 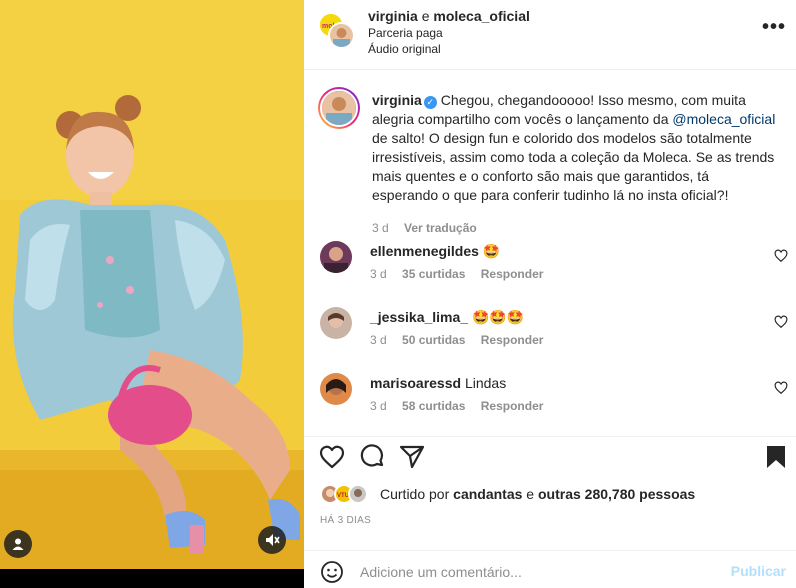 What do you see at coordinates (397, 100) in the screenshot?
I see `caption-username: virginia` at bounding box center [397, 100].